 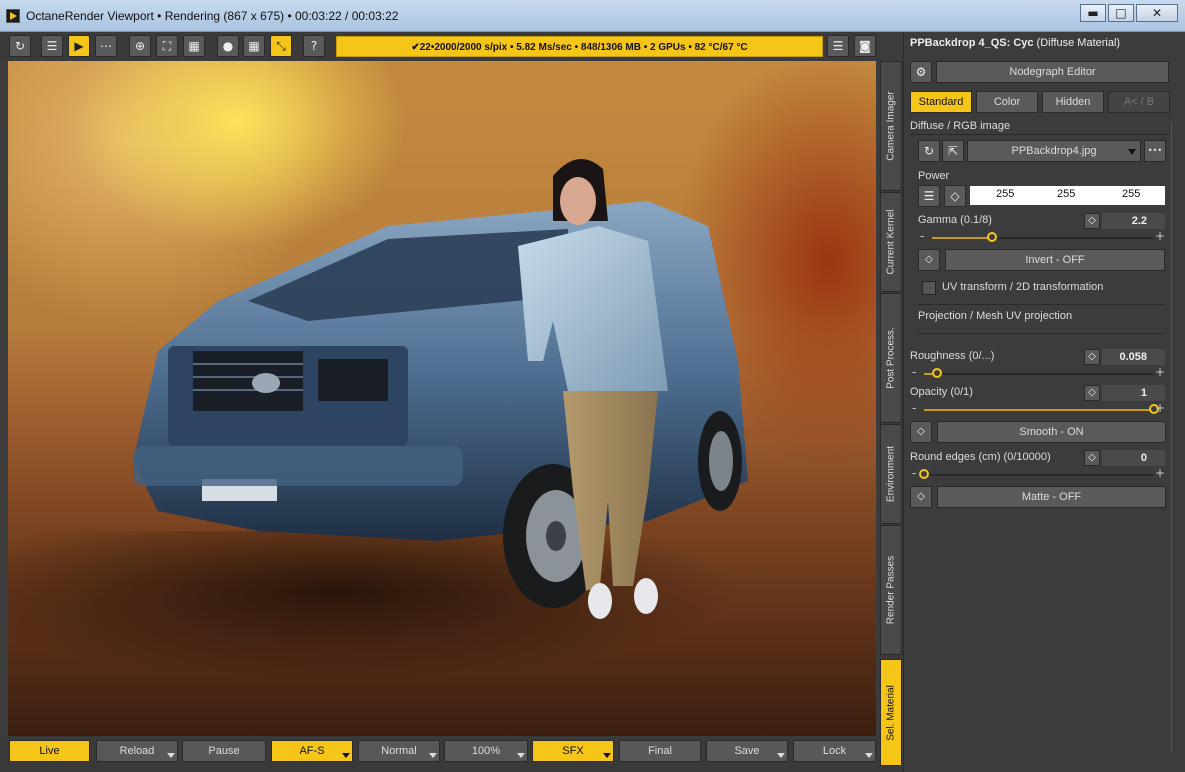 What do you see at coordinates (1051, 432) in the screenshot?
I see `smooth-toggle-button: Smooth - ON` at bounding box center [1051, 432].